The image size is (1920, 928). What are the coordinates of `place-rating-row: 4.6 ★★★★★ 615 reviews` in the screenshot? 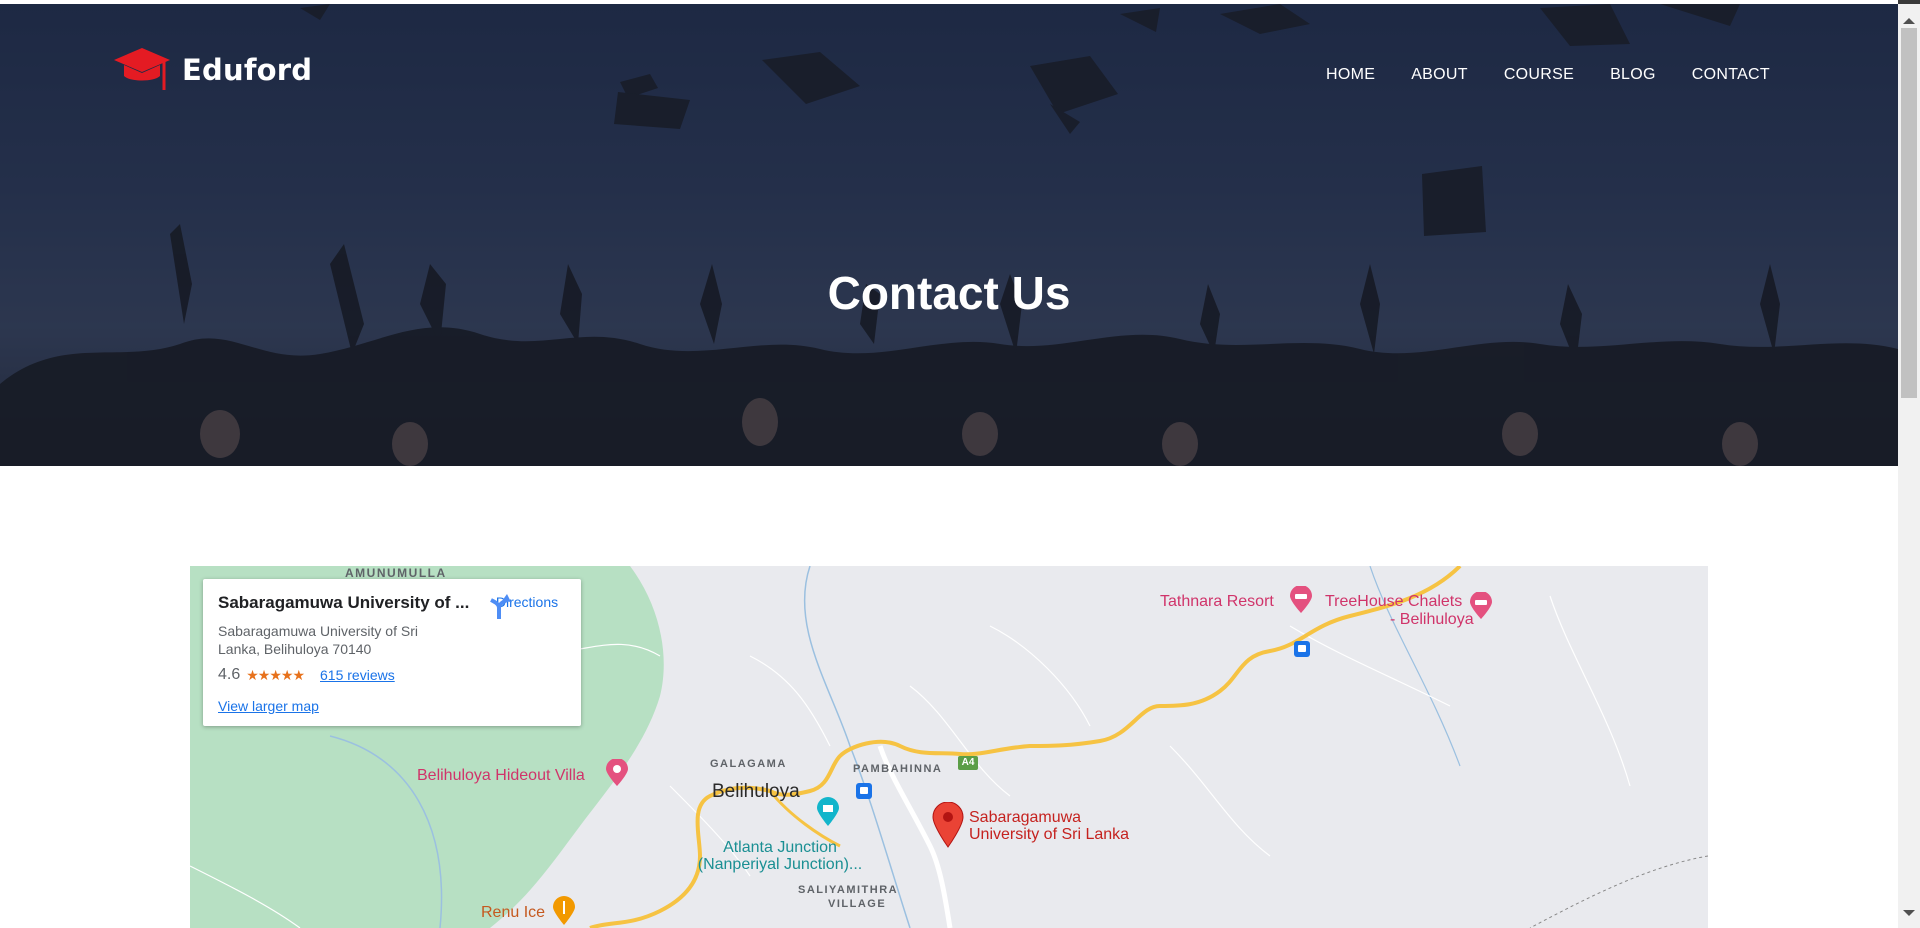 It's located at (392, 675).